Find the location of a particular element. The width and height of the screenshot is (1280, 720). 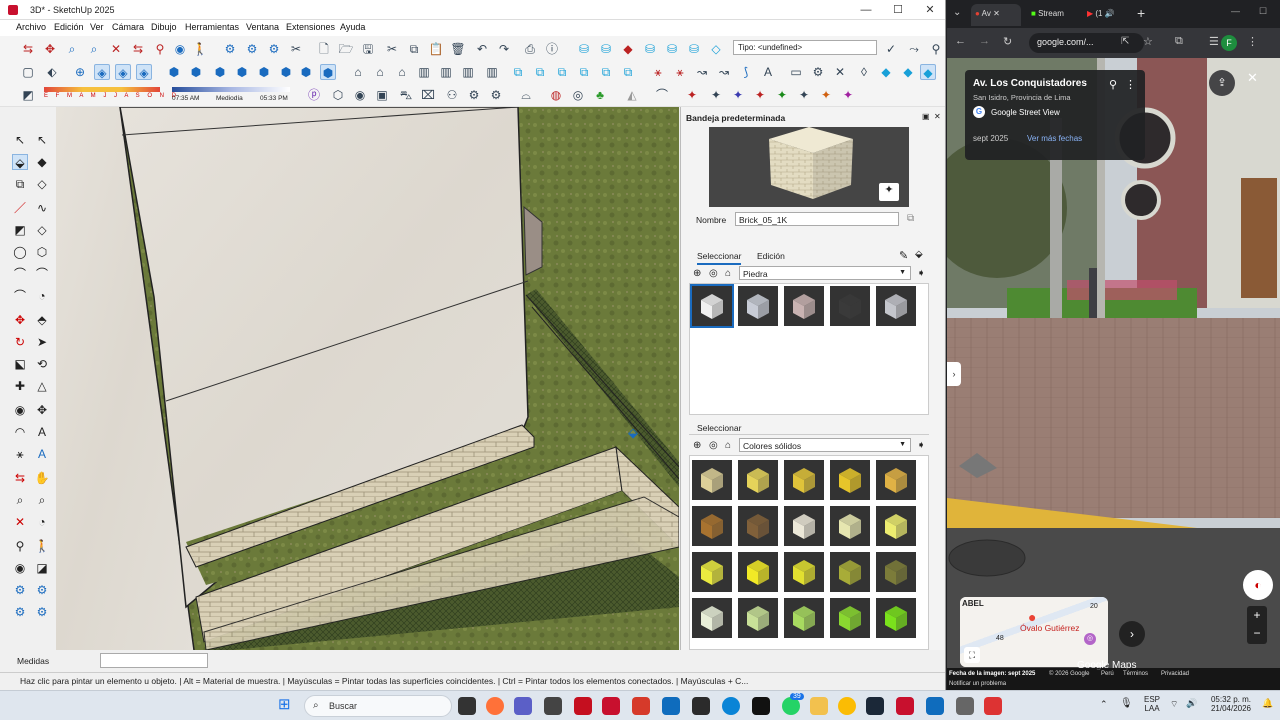

tiktok-icon is located at coordinates (761, 706).